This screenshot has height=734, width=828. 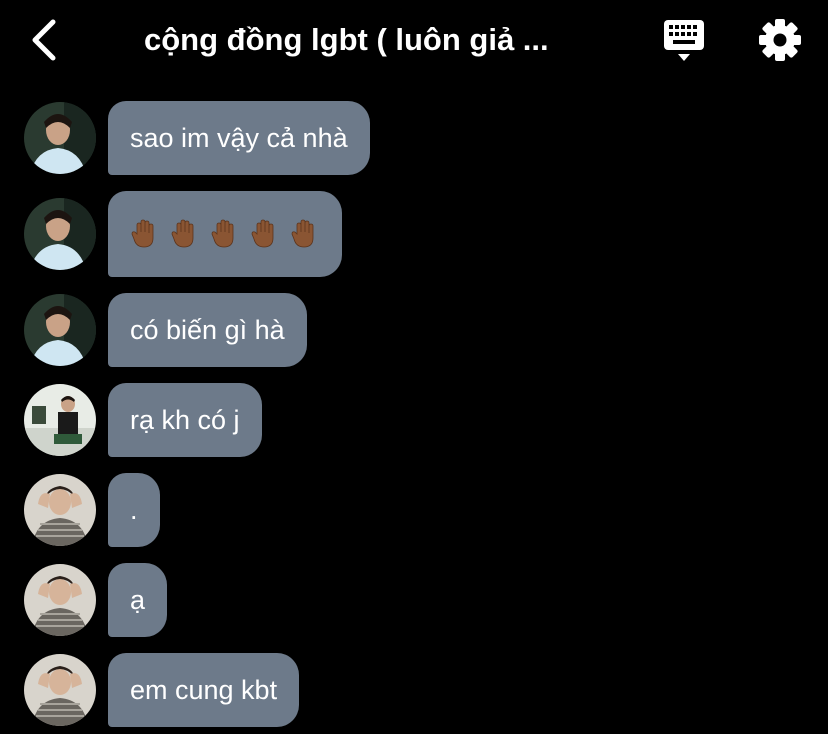 I want to click on message-text: rạ kh có j, so click(x=185, y=419).